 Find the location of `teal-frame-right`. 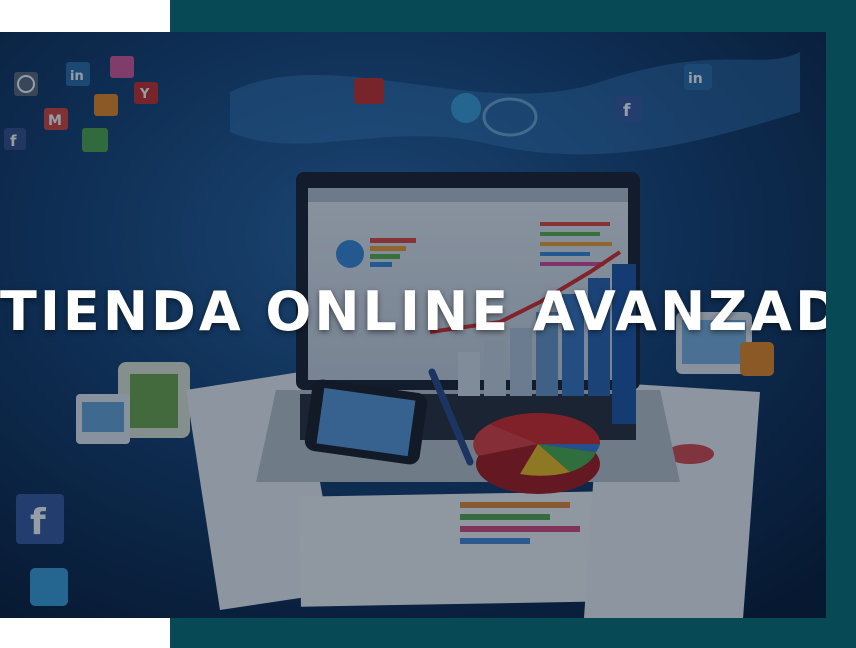

teal-frame-right is located at coordinates (841, 324).